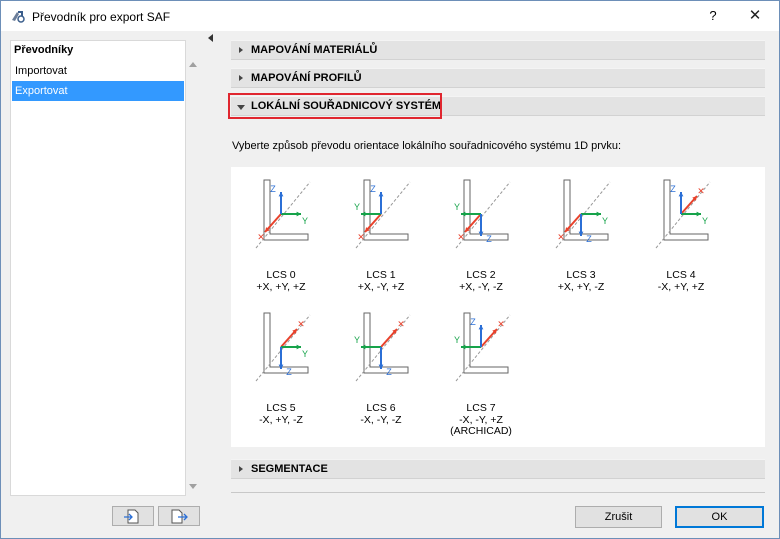  I want to click on export-settings-button, so click(179, 516).